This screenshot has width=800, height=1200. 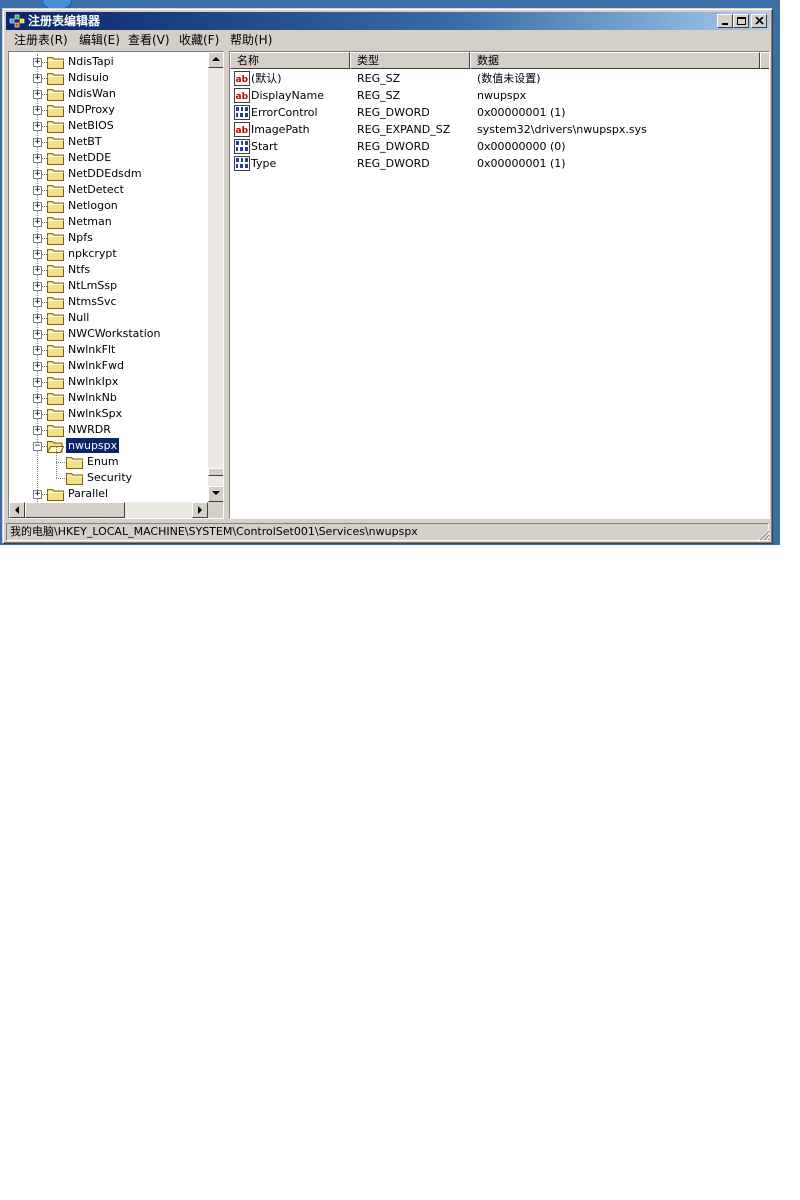 What do you see at coordinates (99, 40) in the screenshot?
I see `menu-edit: 编辑(E)` at bounding box center [99, 40].